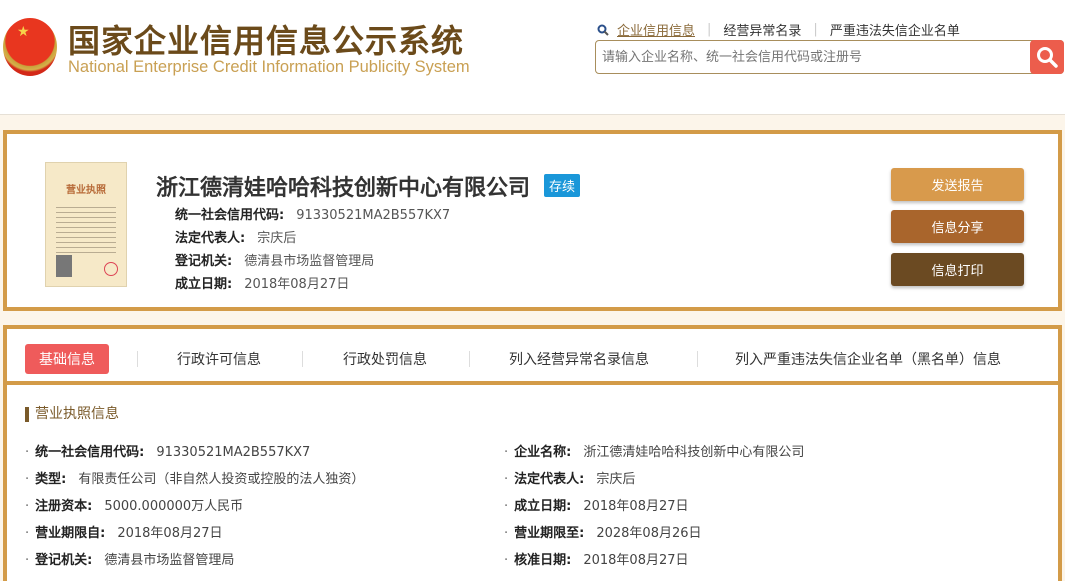 The image size is (1065, 581). I want to click on share-info-button: 信息分享, so click(957, 226).